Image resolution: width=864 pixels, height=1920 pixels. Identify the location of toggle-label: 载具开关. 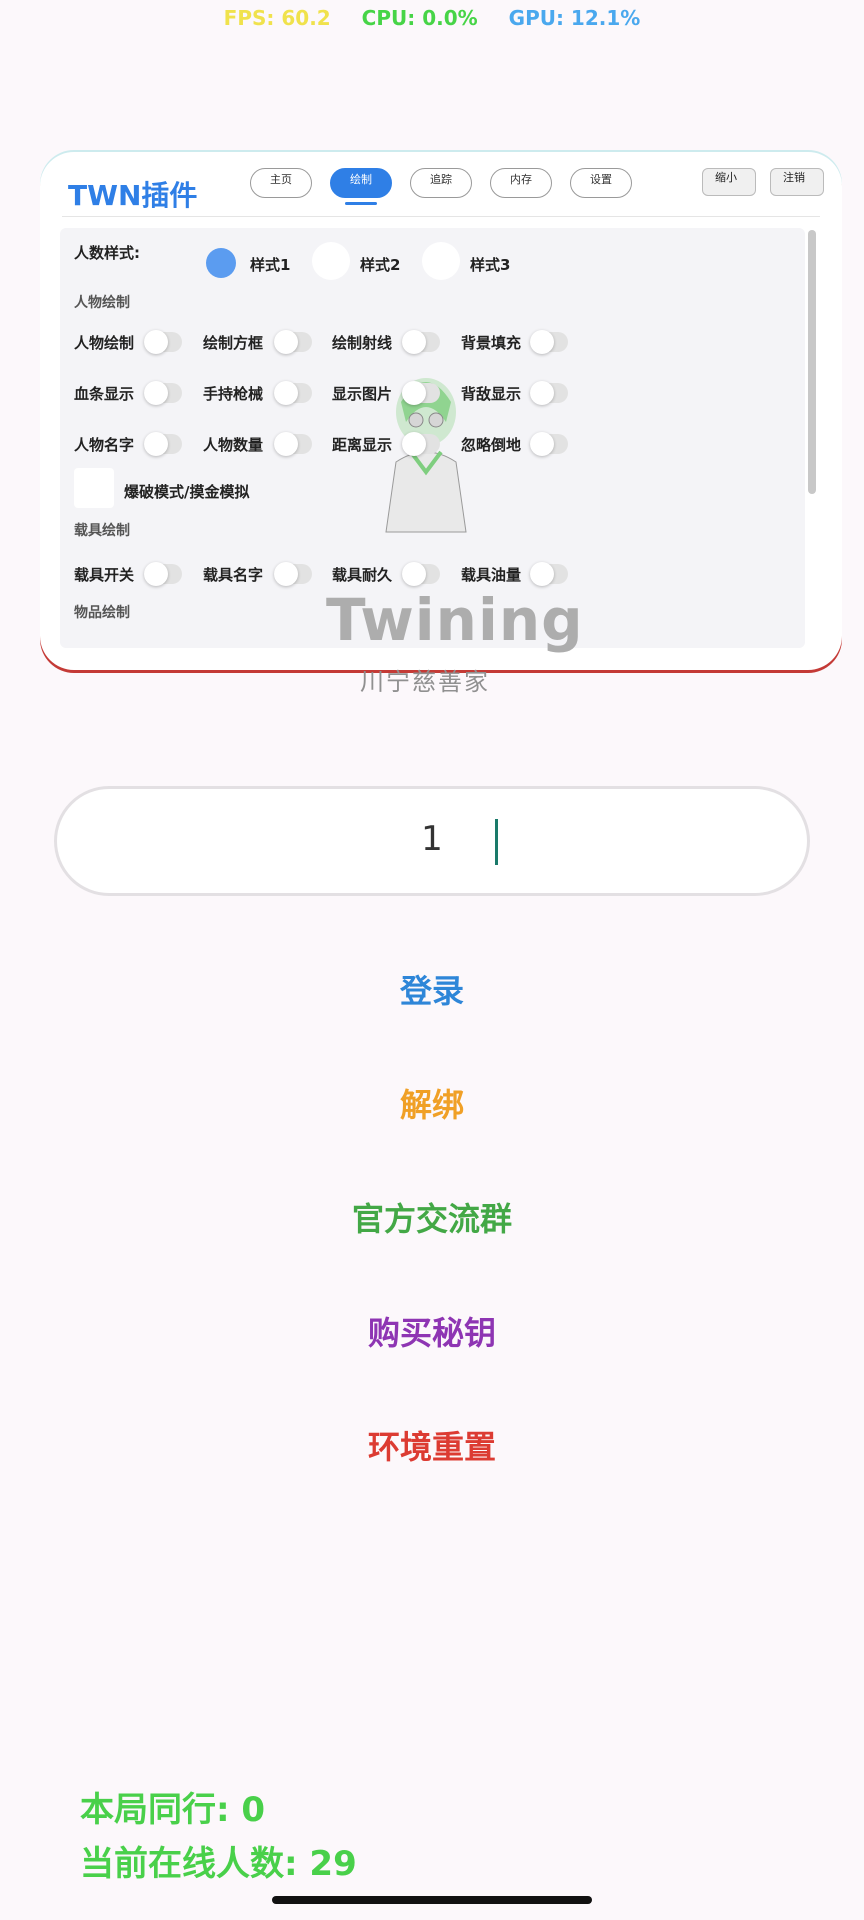
(104, 575).